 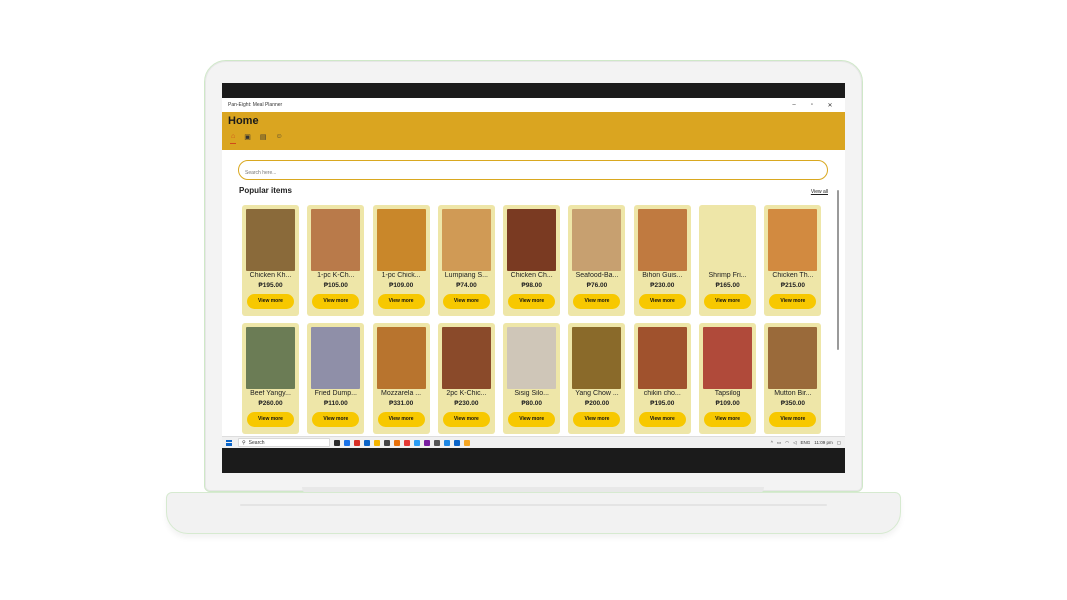 I want to click on item-price: ₱215.00, so click(x=792, y=285).